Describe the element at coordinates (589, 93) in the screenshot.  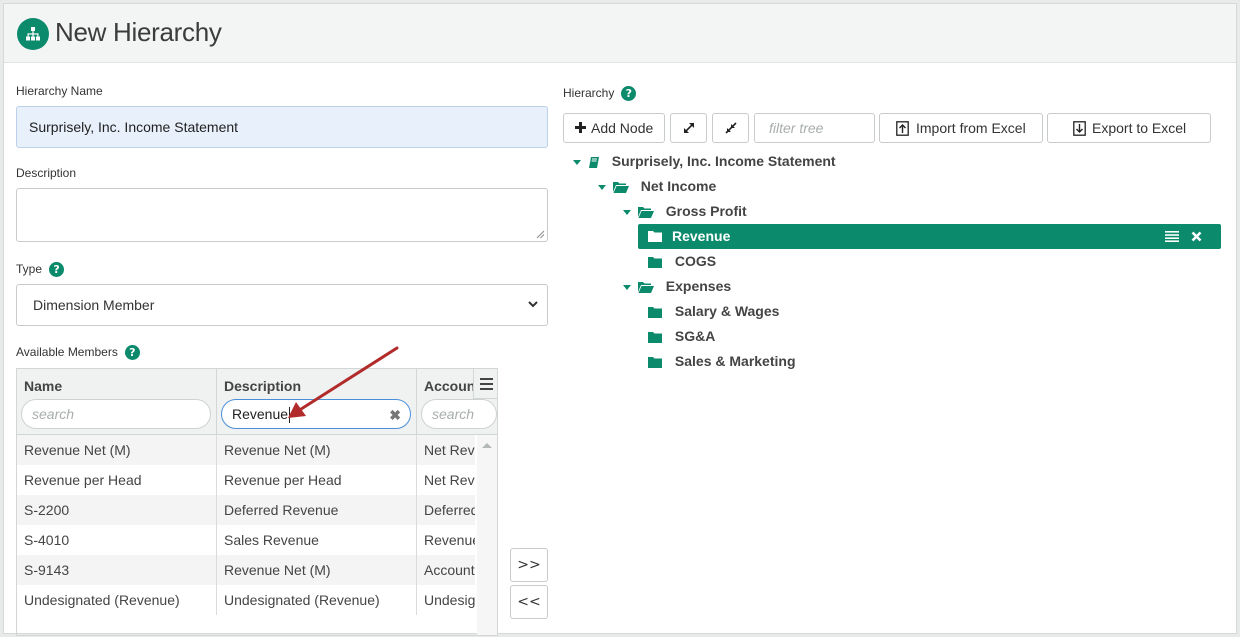
I see `hierarchy-label: Hierarchy` at that location.